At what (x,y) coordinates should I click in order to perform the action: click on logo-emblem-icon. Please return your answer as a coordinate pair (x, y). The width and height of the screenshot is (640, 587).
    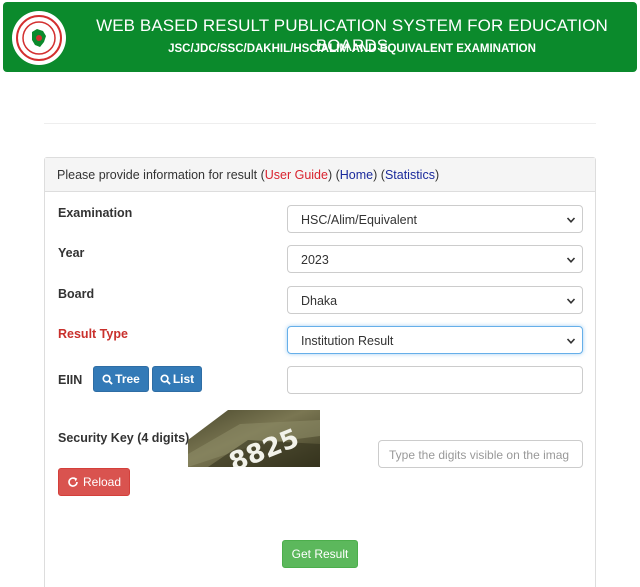
    Looking at the image, I should click on (39, 38).